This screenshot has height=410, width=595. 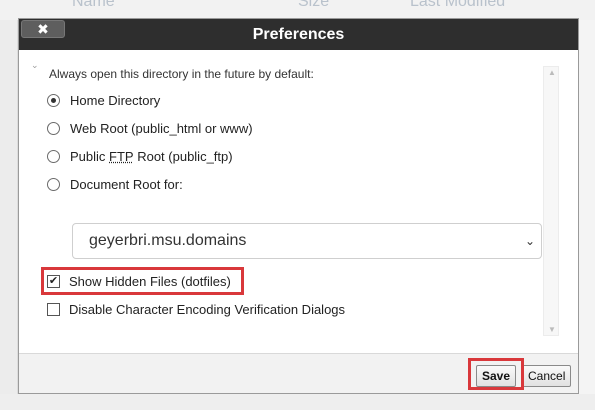 What do you see at coordinates (314, 5) in the screenshot?
I see `column-header-size: Size` at bounding box center [314, 5].